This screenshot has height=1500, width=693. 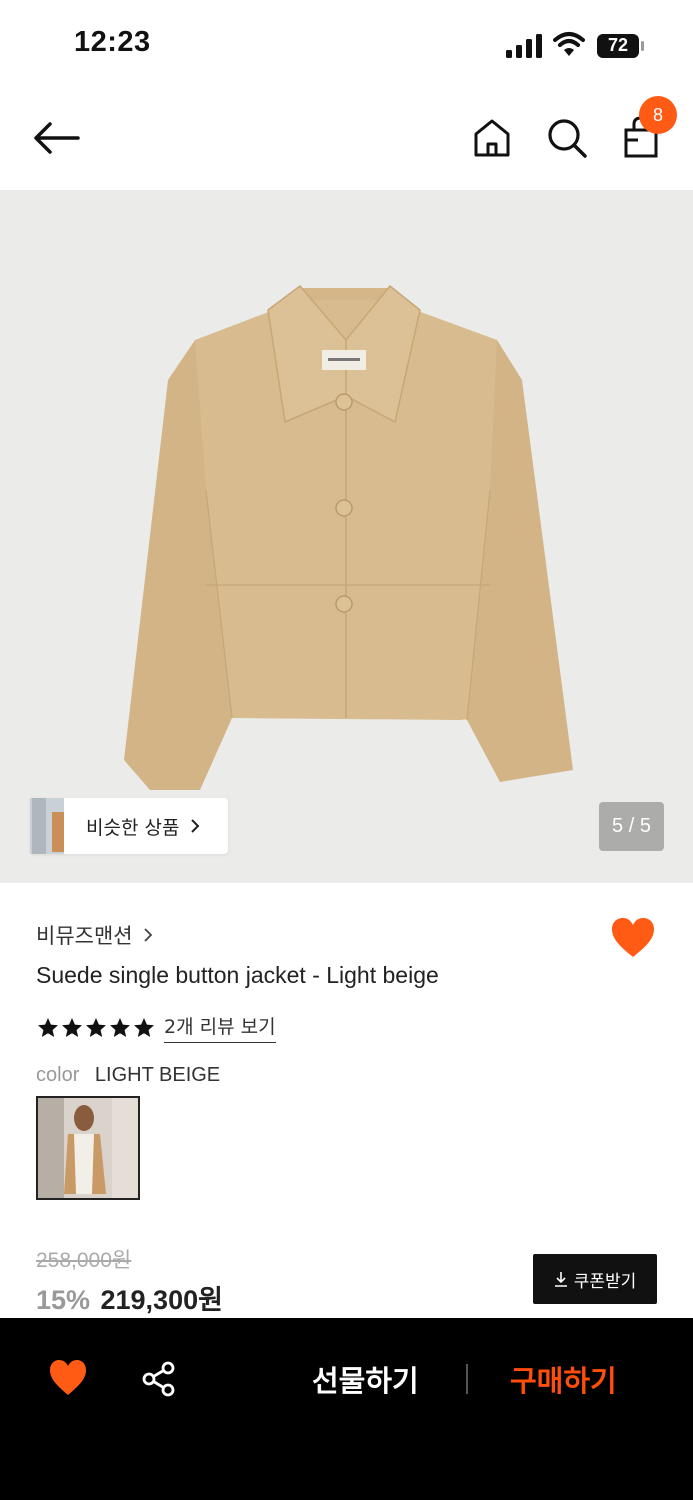 What do you see at coordinates (161, 1300) in the screenshot?
I see `sale-price: 219,300원` at bounding box center [161, 1300].